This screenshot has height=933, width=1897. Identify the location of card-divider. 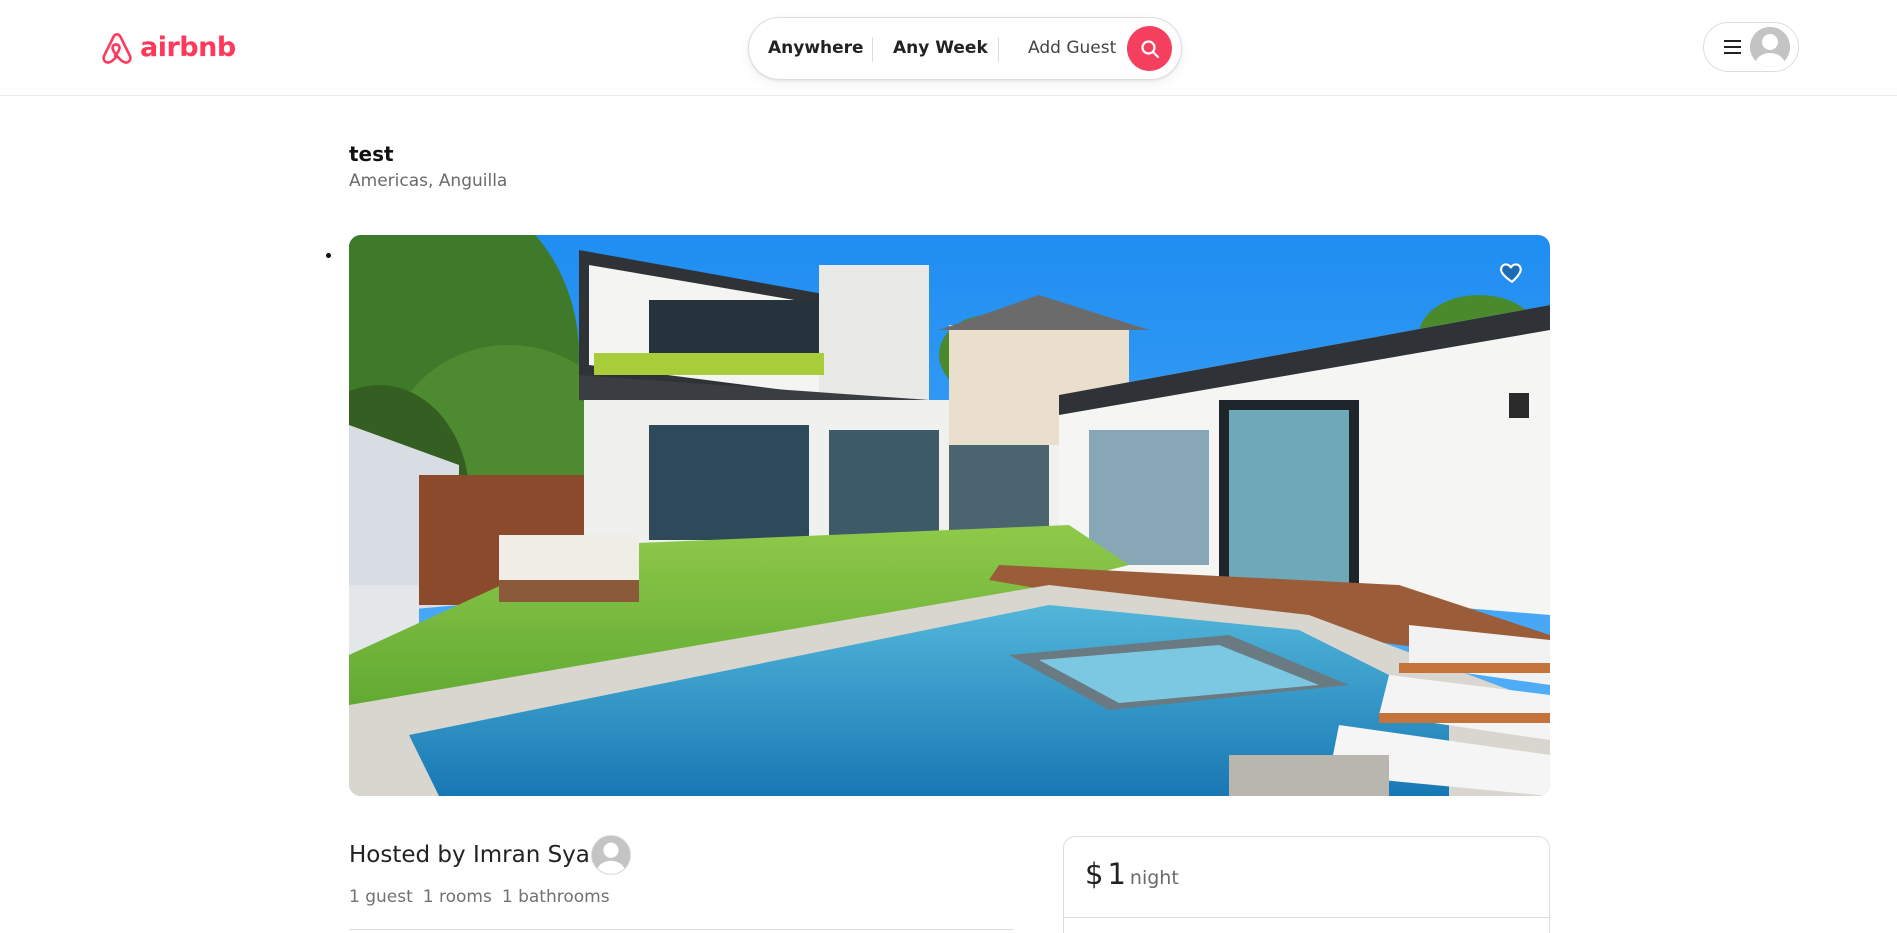
(1306, 917).